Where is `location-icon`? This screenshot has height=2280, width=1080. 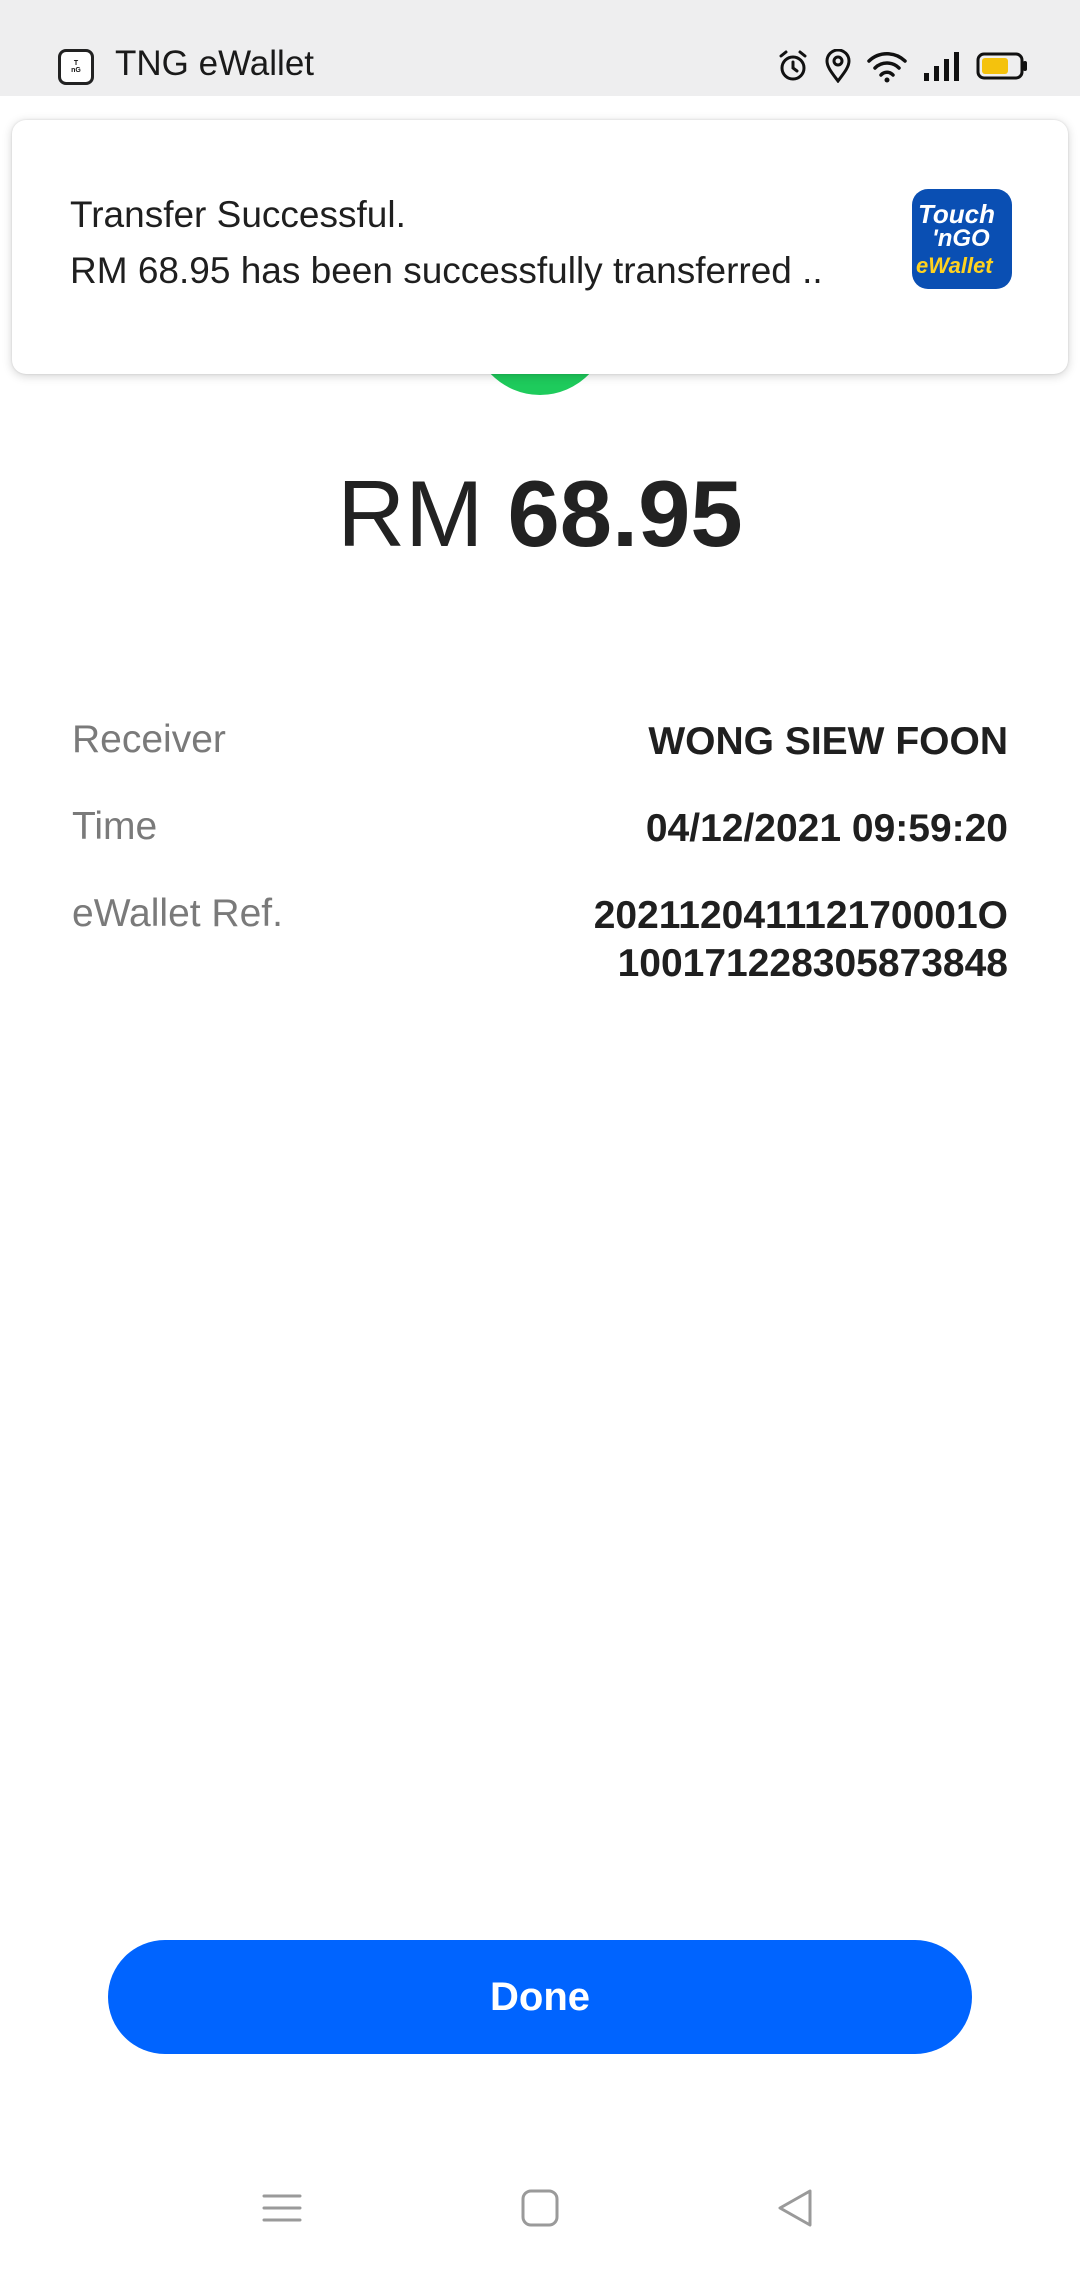
location-icon is located at coordinates (838, 66).